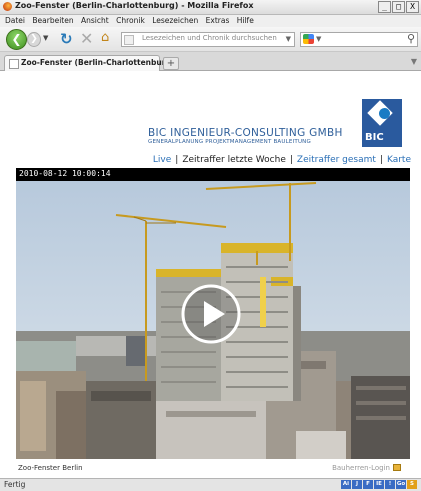 This screenshot has height=491, width=421. What do you see at coordinates (211, 314) in the screenshot?
I see `play-icon` at bounding box center [211, 314].